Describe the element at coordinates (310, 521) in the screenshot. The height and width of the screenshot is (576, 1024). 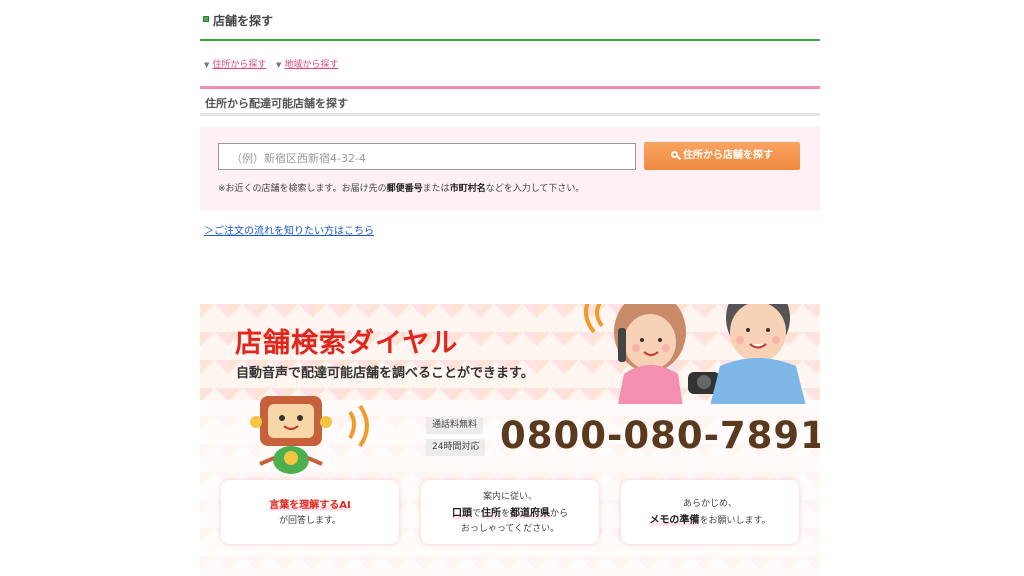
I see `card1-line2: が回答します。` at that location.